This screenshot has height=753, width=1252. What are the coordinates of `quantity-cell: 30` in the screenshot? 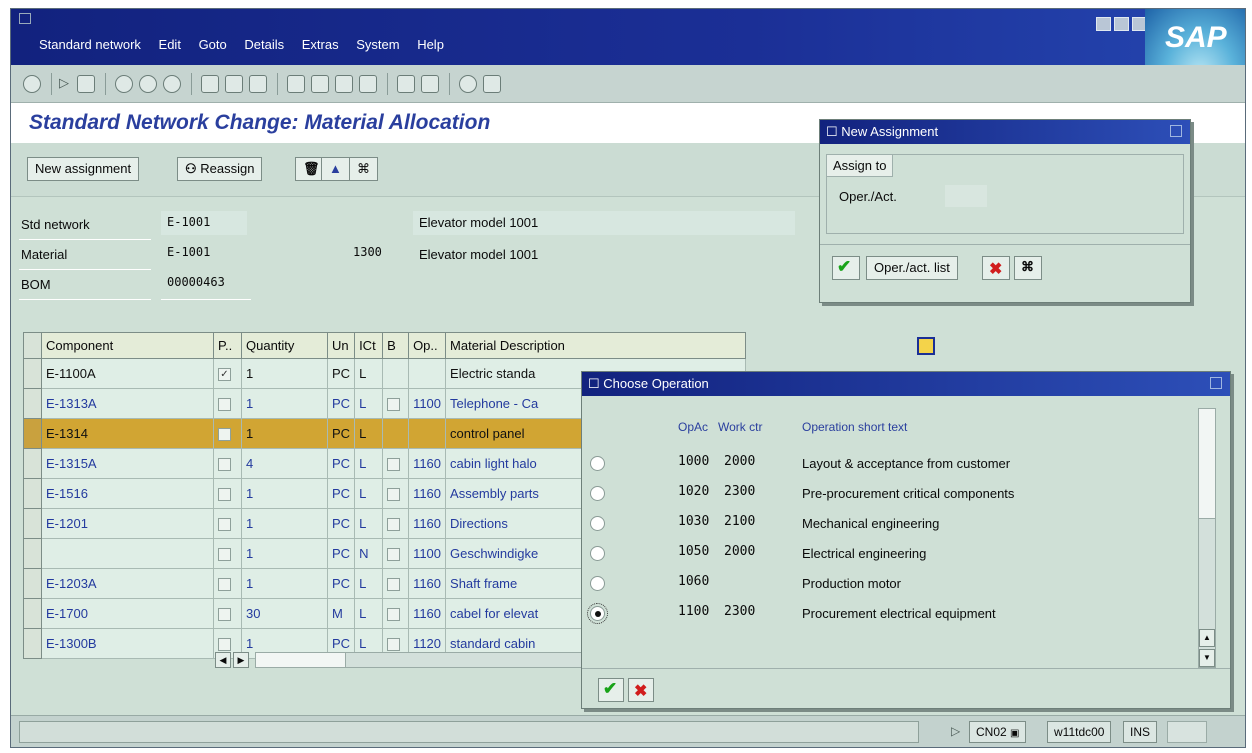 It's located at (284, 613).